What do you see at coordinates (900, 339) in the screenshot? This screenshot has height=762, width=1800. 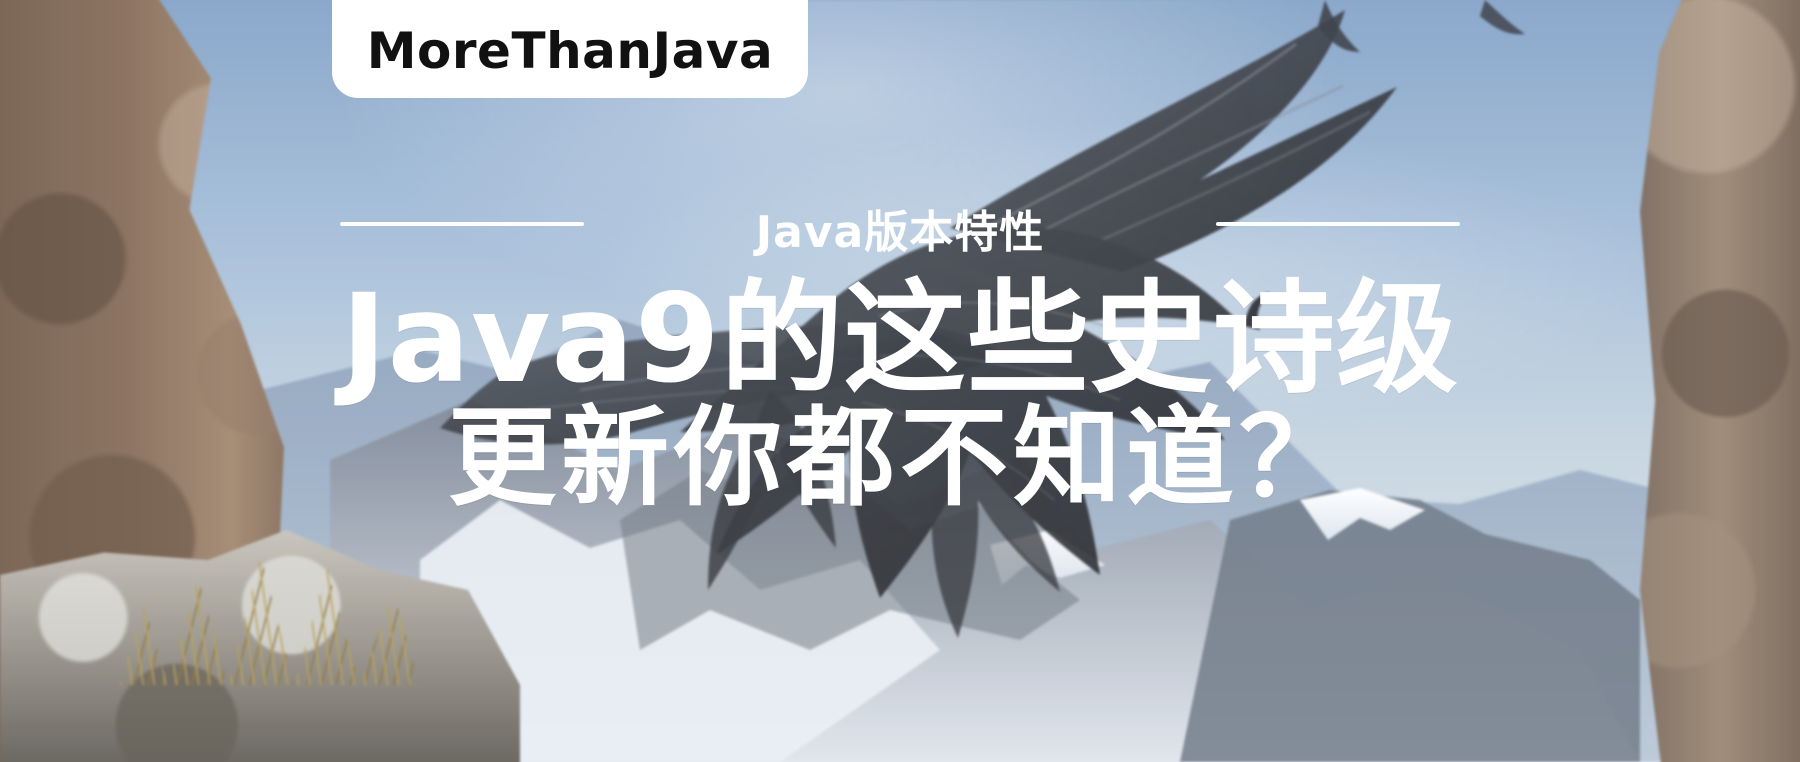 I see `headline-line-1: Java9的这些史诗级` at bounding box center [900, 339].